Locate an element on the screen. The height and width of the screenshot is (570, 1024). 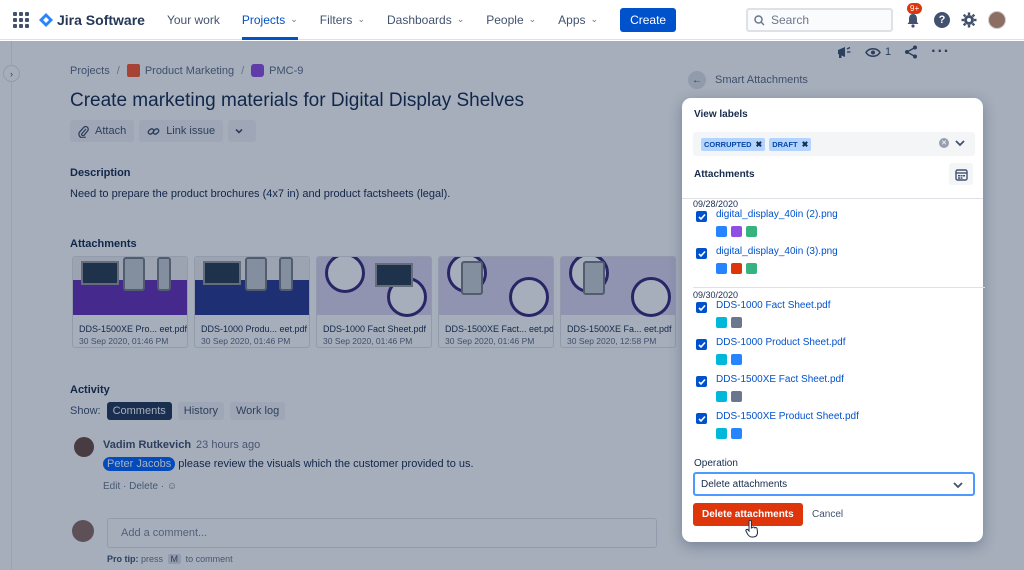
nav-item-projects: Projects ⌄ is located at coordinates (269, 20).